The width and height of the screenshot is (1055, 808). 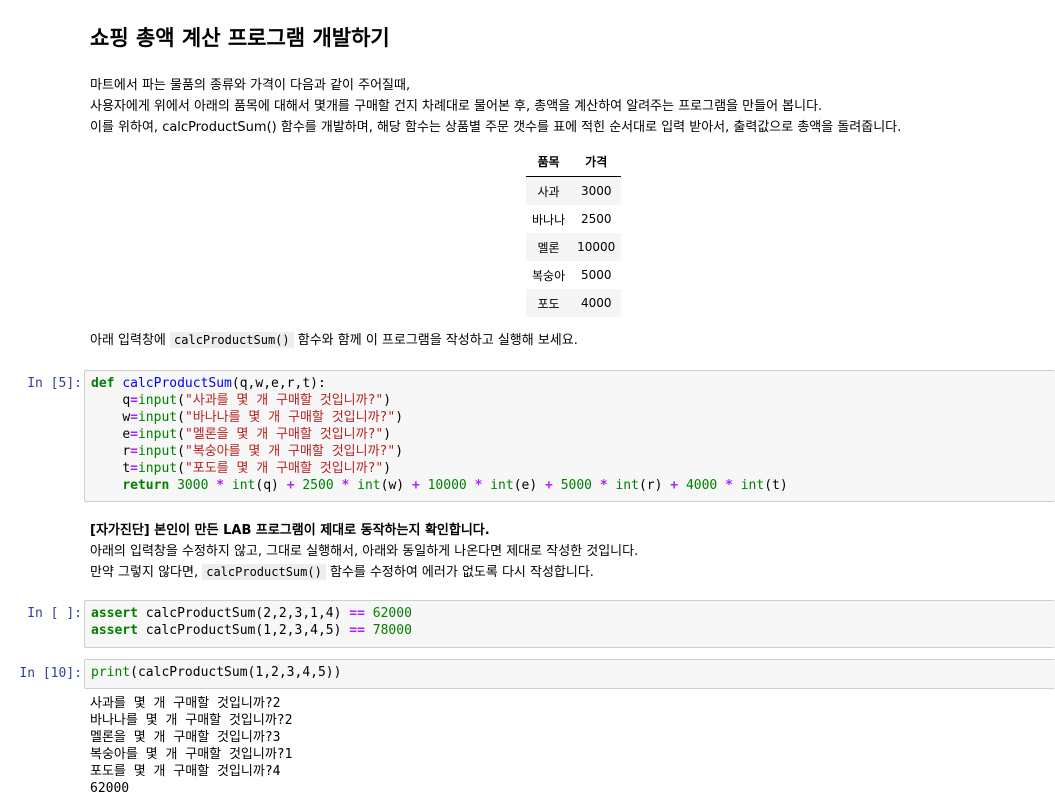 What do you see at coordinates (549, 190) in the screenshot?
I see `table-cell: 사과` at bounding box center [549, 190].